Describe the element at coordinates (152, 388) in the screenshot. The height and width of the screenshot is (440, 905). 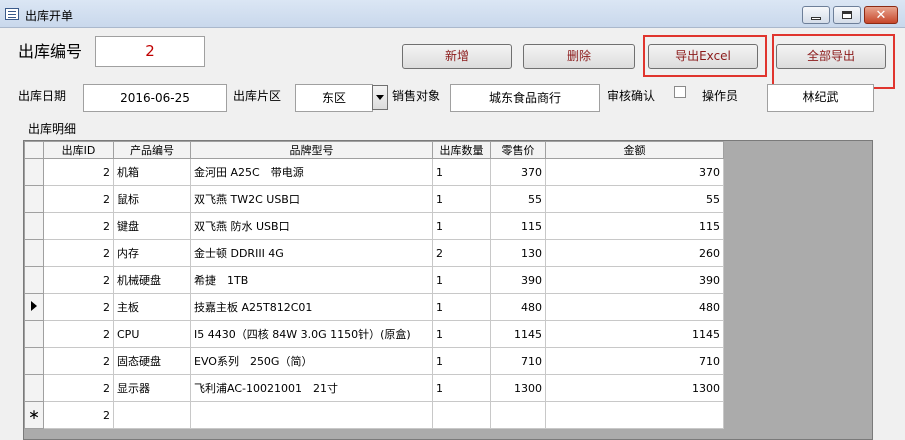
I see `cell-product: 显示器` at that location.